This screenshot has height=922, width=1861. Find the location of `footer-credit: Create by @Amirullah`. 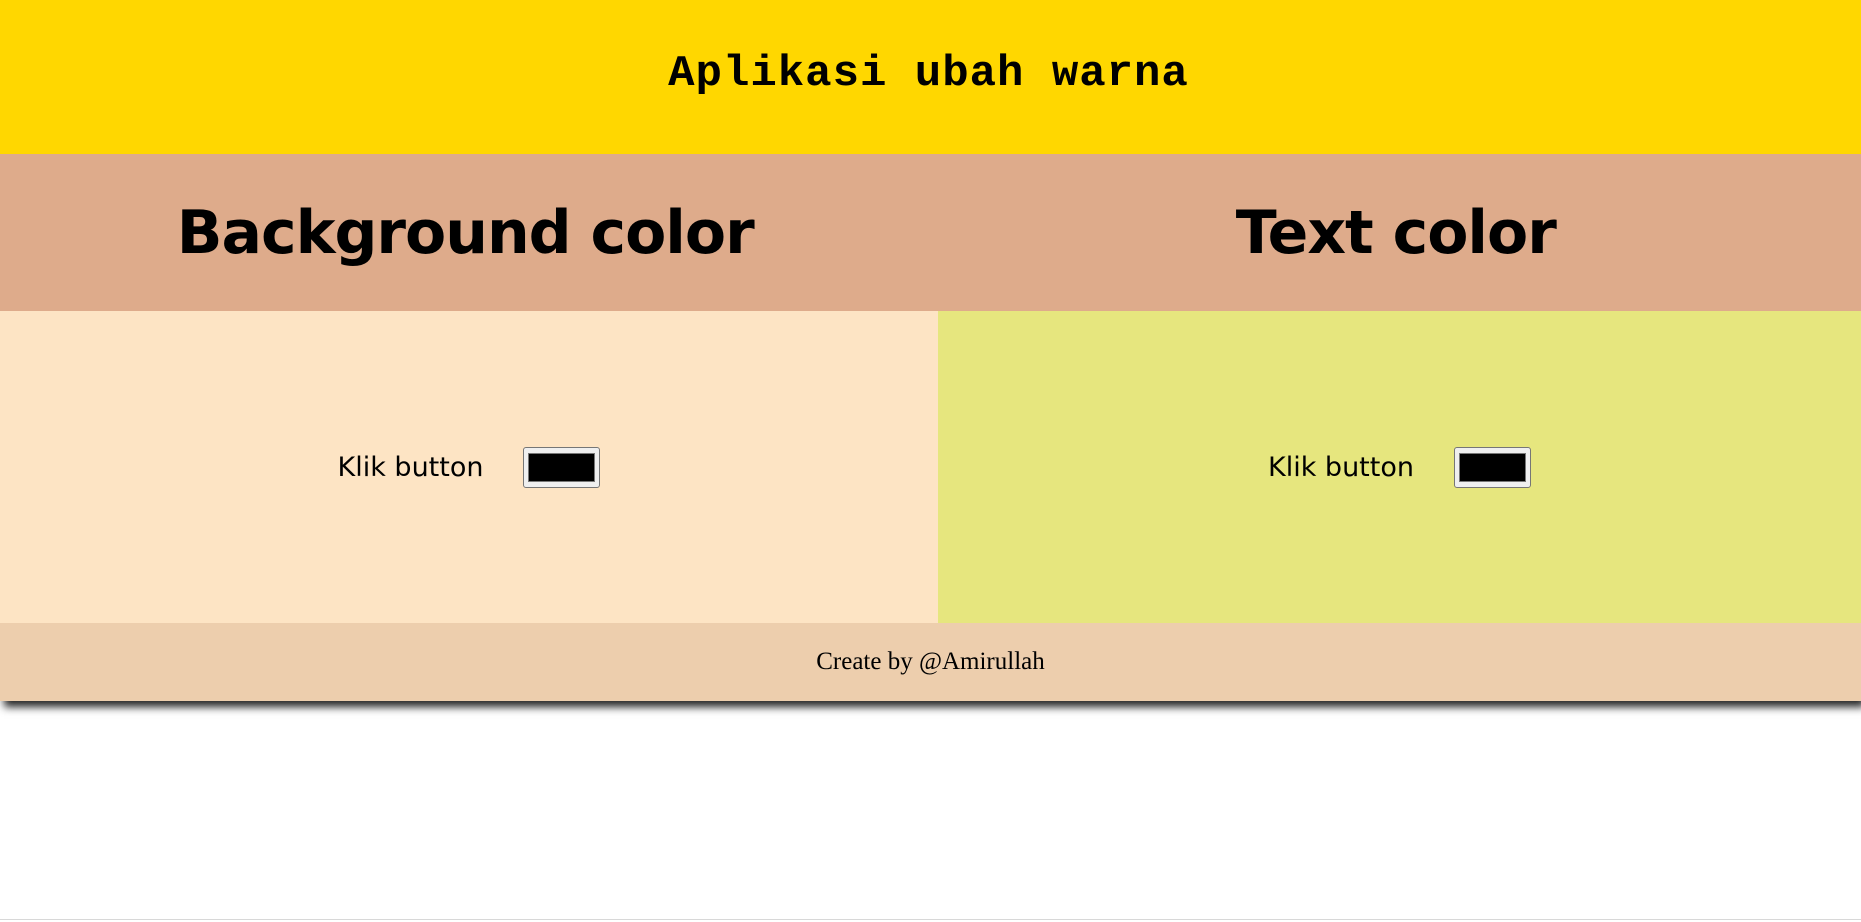

footer-credit: Create by @Amirullah is located at coordinates (930, 661).